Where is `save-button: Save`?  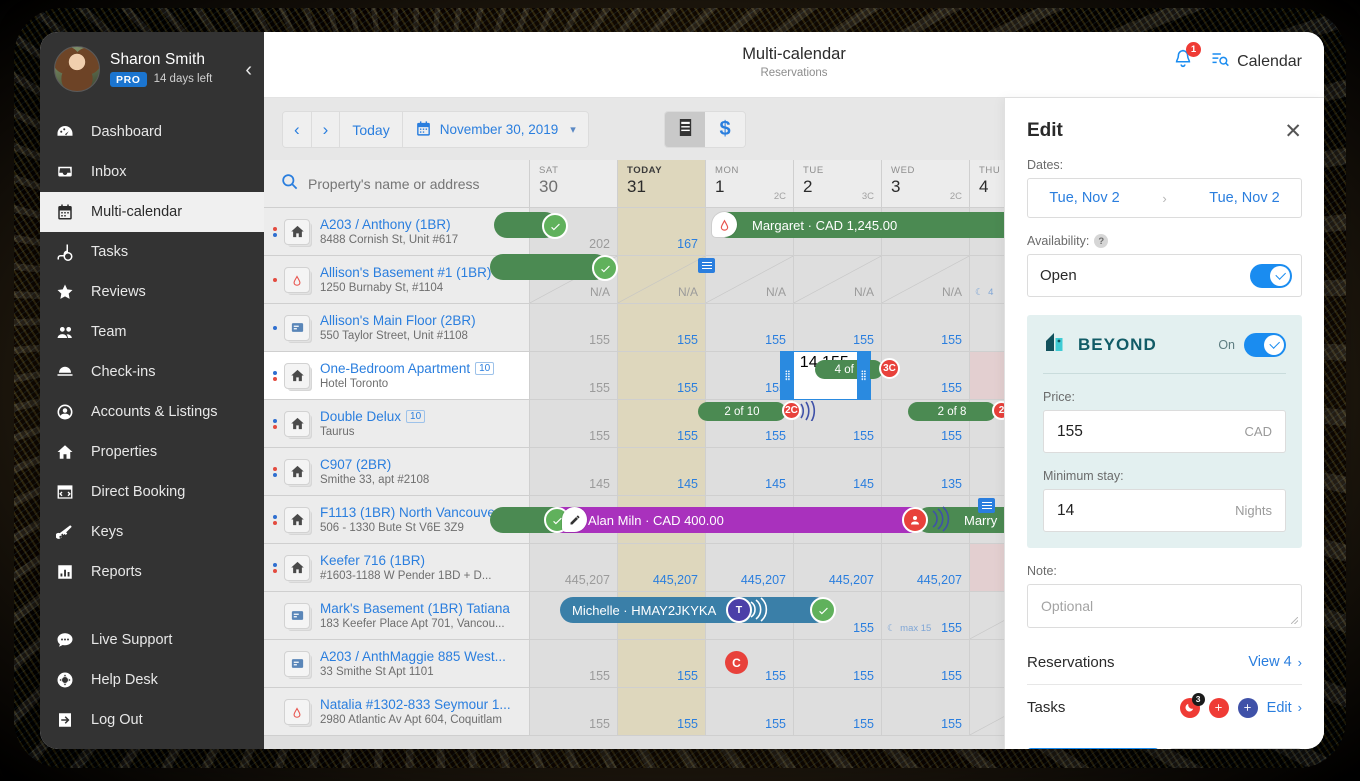
save-button: Save is located at coordinates (1093, 748).